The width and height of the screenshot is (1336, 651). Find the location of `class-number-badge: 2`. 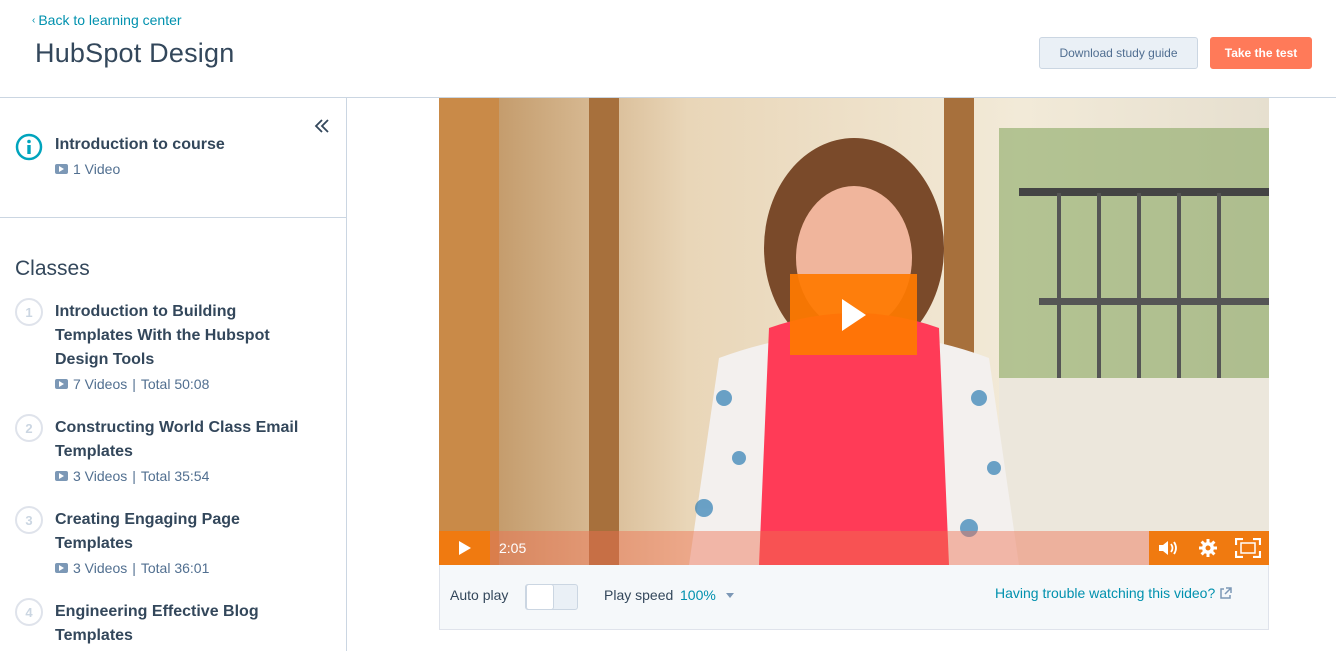

class-number-badge: 2 is located at coordinates (29, 428).